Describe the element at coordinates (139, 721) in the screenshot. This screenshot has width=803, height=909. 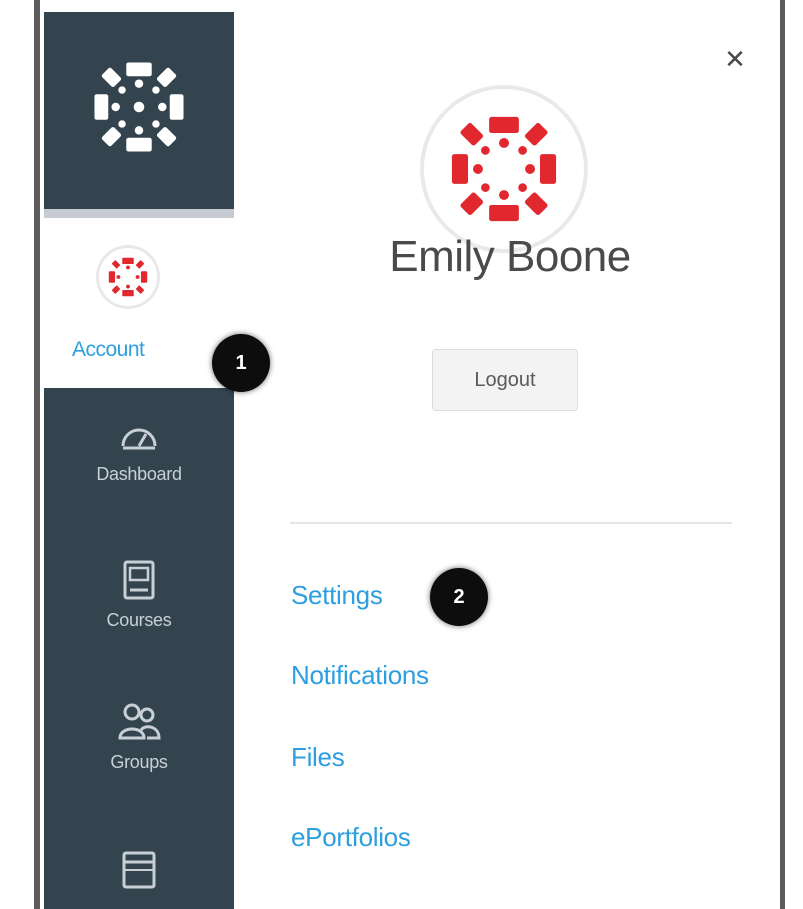
I see `groups-icon` at that location.